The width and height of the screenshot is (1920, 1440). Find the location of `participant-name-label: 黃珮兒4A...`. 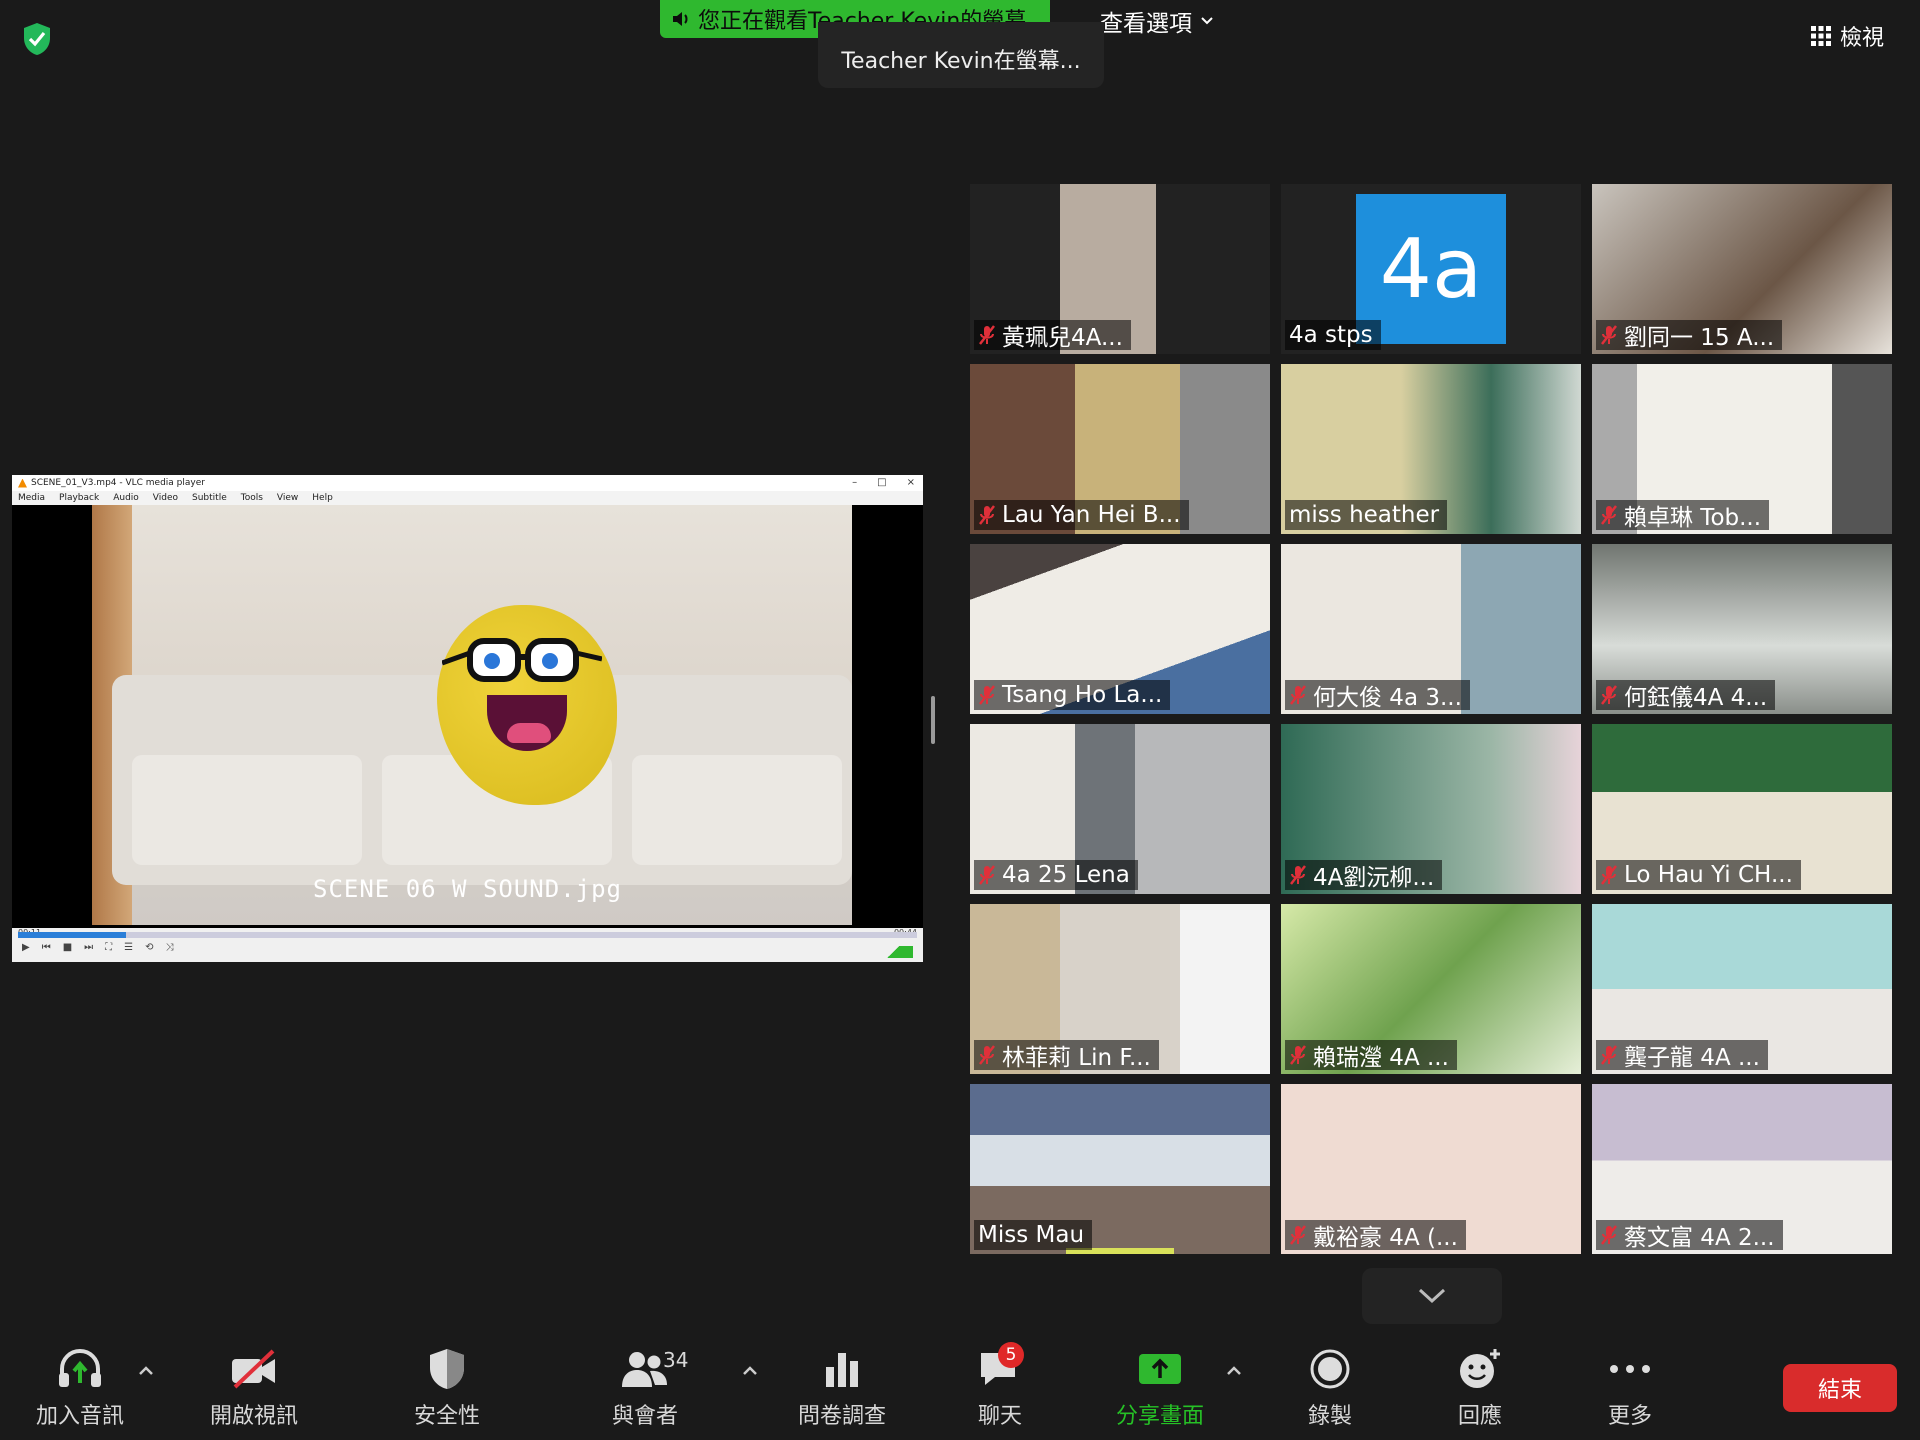

participant-name-label: 黃珮兒4A... is located at coordinates (1052, 335).